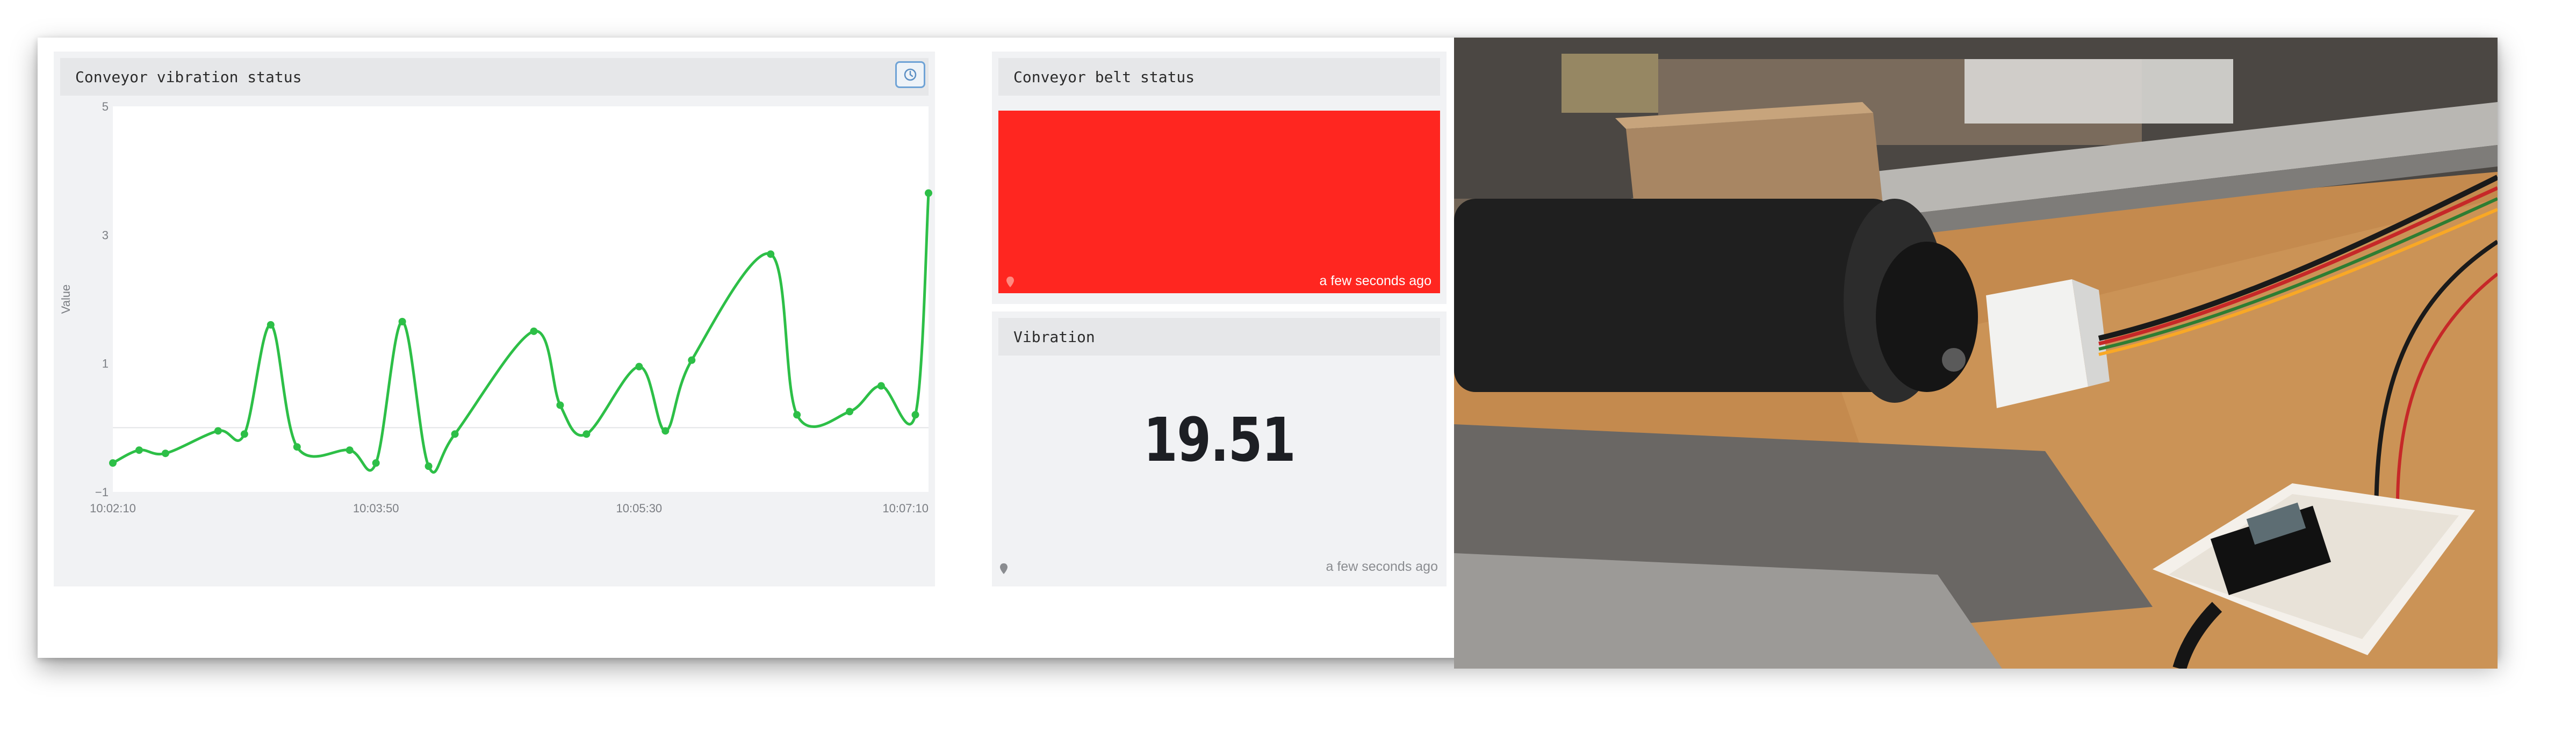 The width and height of the screenshot is (2576, 747). I want to click on belt-status-indicator: a few seconds ago, so click(1219, 202).